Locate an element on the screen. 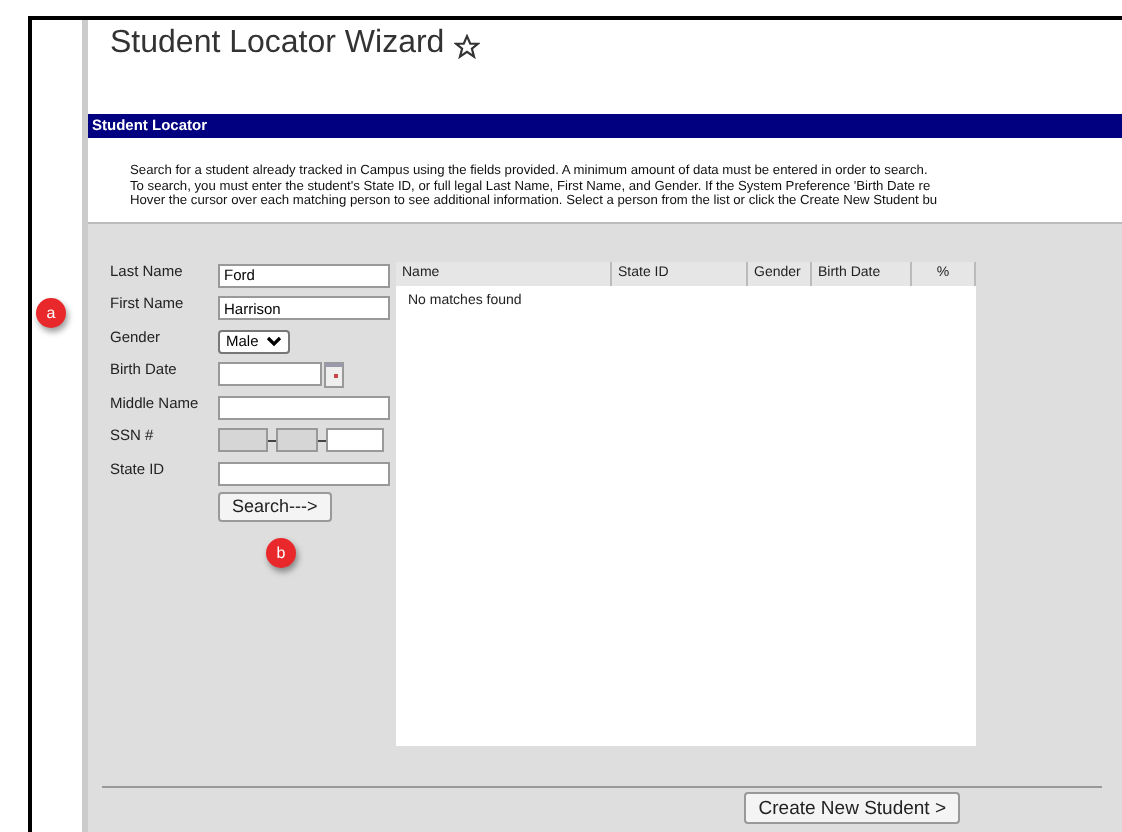  calendar-icon is located at coordinates (334, 374).